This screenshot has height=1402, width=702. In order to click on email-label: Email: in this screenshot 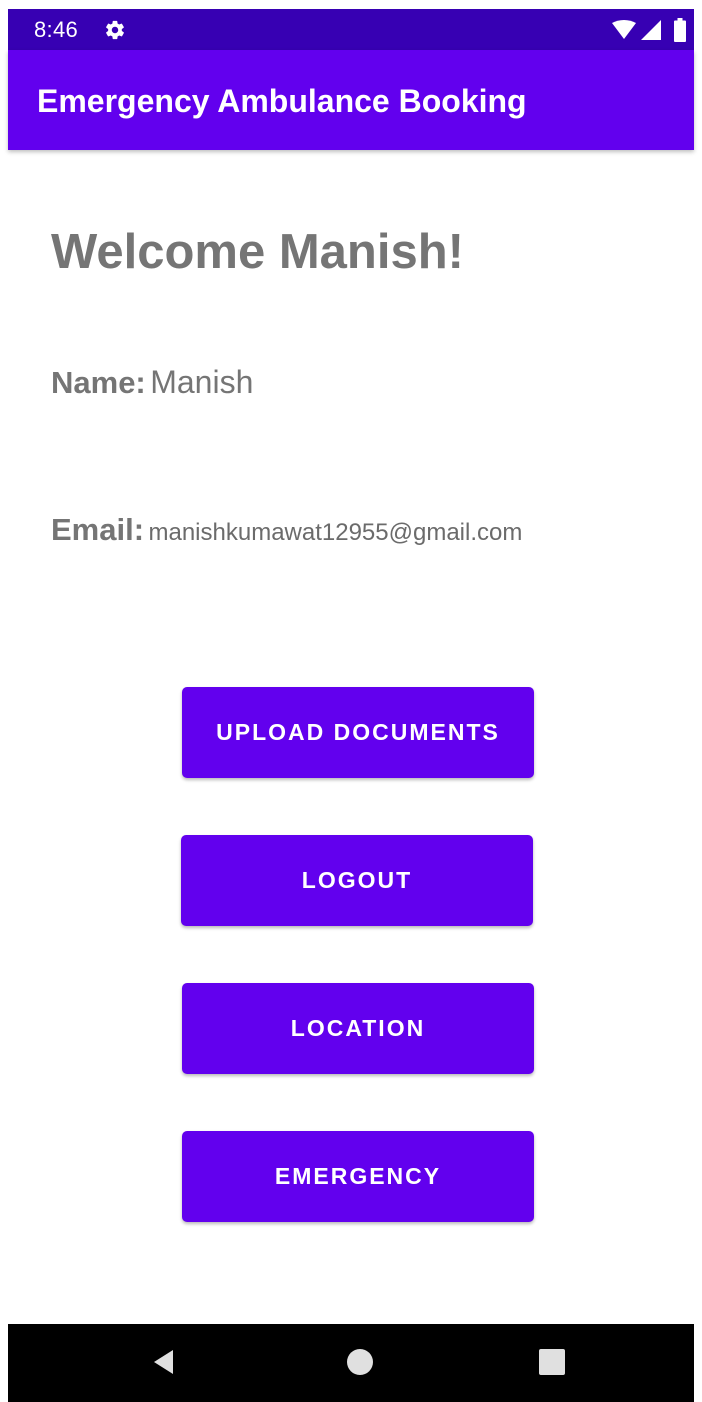, I will do `click(98, 529)`.